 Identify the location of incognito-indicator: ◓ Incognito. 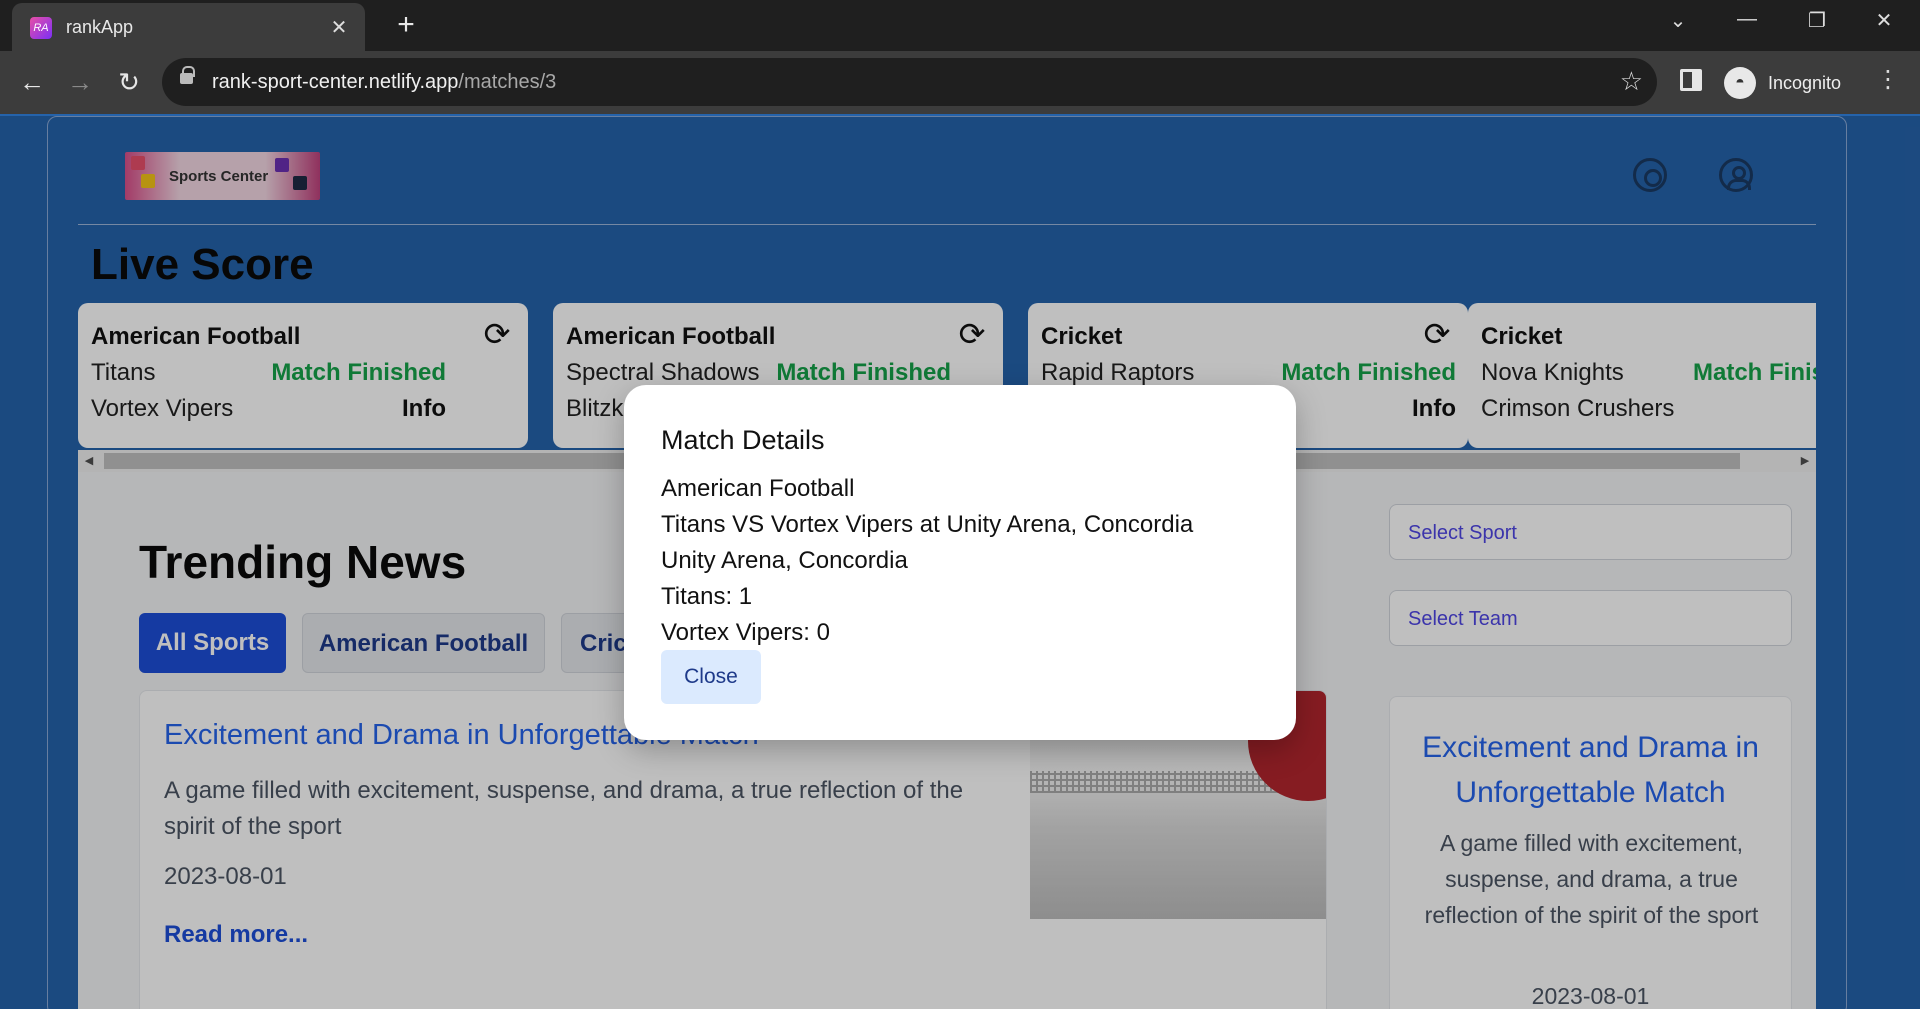
(1786, 83).